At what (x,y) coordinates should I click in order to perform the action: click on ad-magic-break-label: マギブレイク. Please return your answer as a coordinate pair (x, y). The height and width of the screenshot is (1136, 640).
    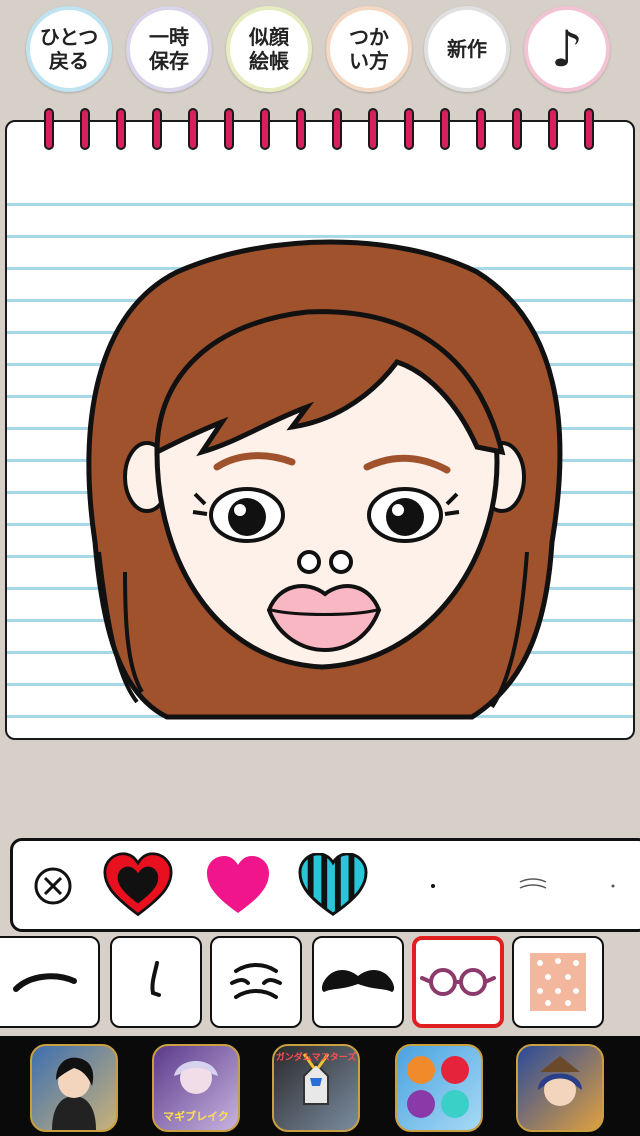
    Looking at the image, I should click on (196, 1116).